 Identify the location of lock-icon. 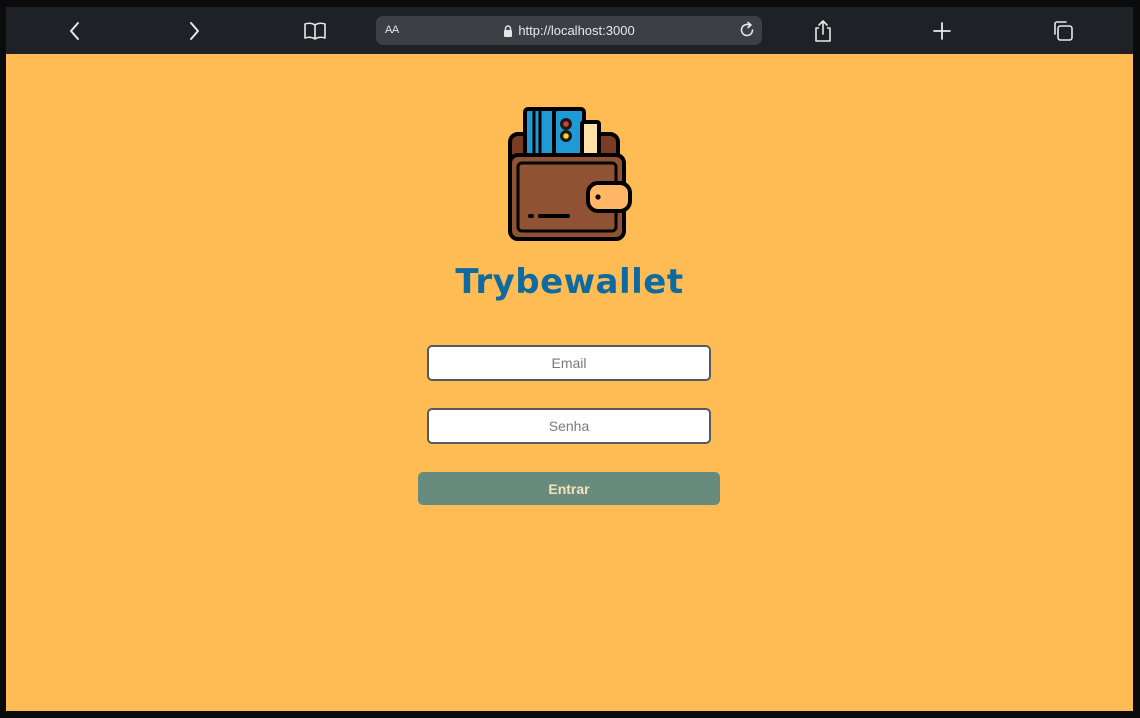
(508, 30).